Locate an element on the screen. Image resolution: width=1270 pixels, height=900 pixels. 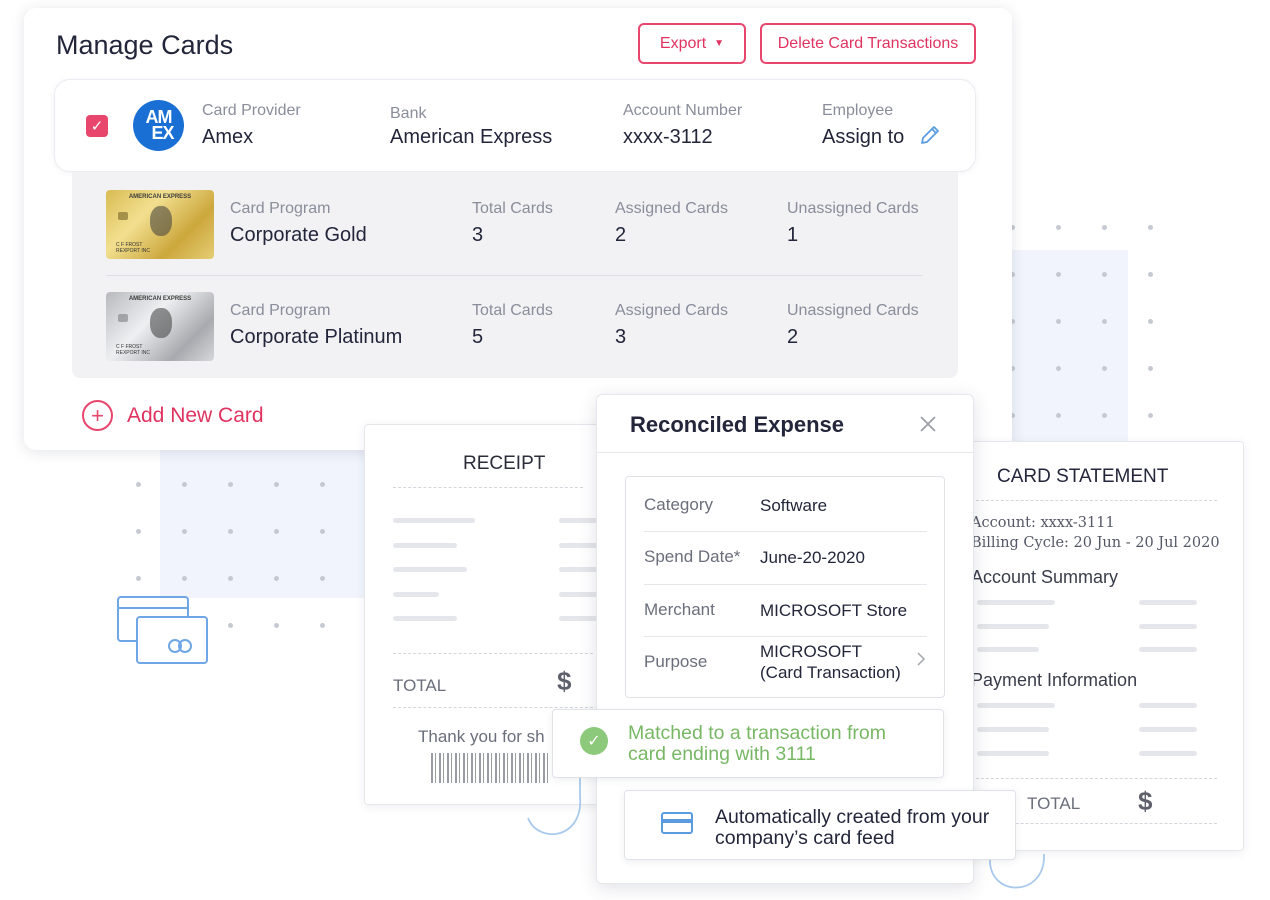
modal-title: Reconciled Expense is located at coordinates (737, 424).